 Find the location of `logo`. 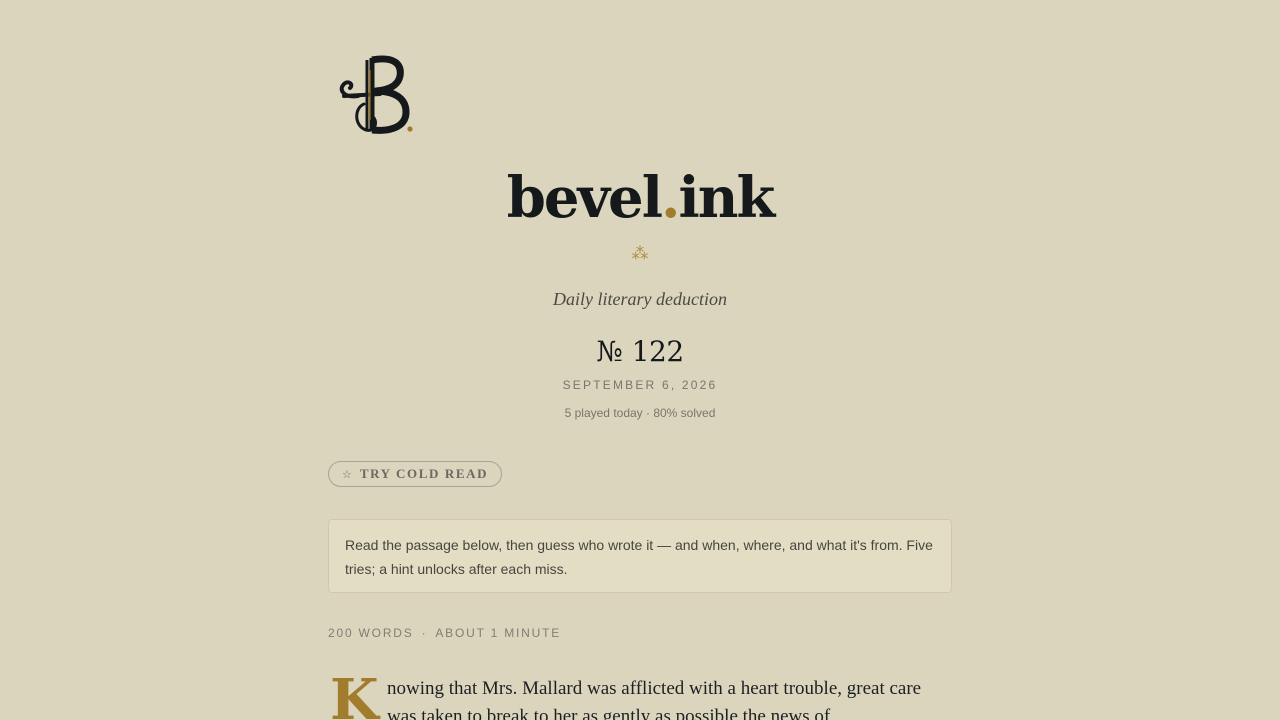

logo is located at coordinates (376, 95).